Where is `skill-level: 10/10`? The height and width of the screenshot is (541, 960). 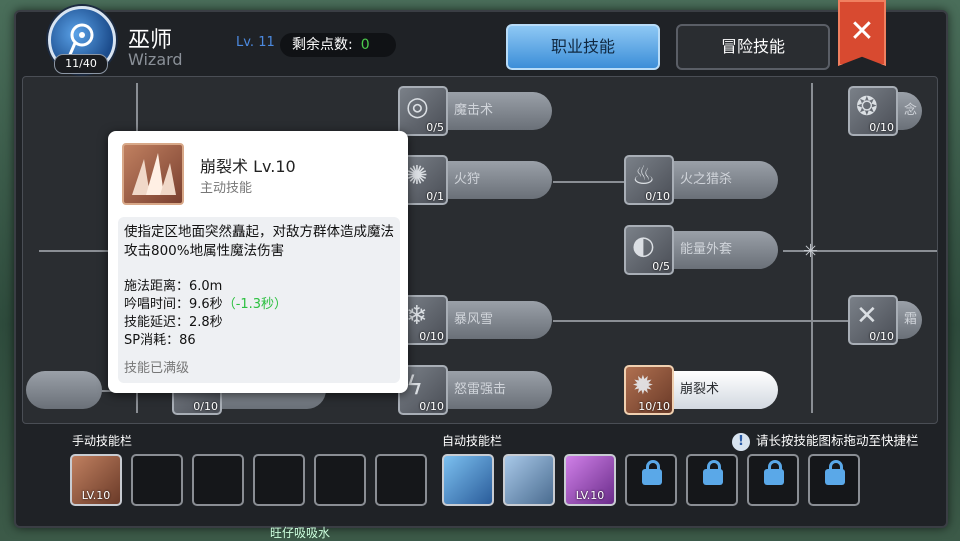
skill-level: 10/10 is located at coordinates (654, 406).